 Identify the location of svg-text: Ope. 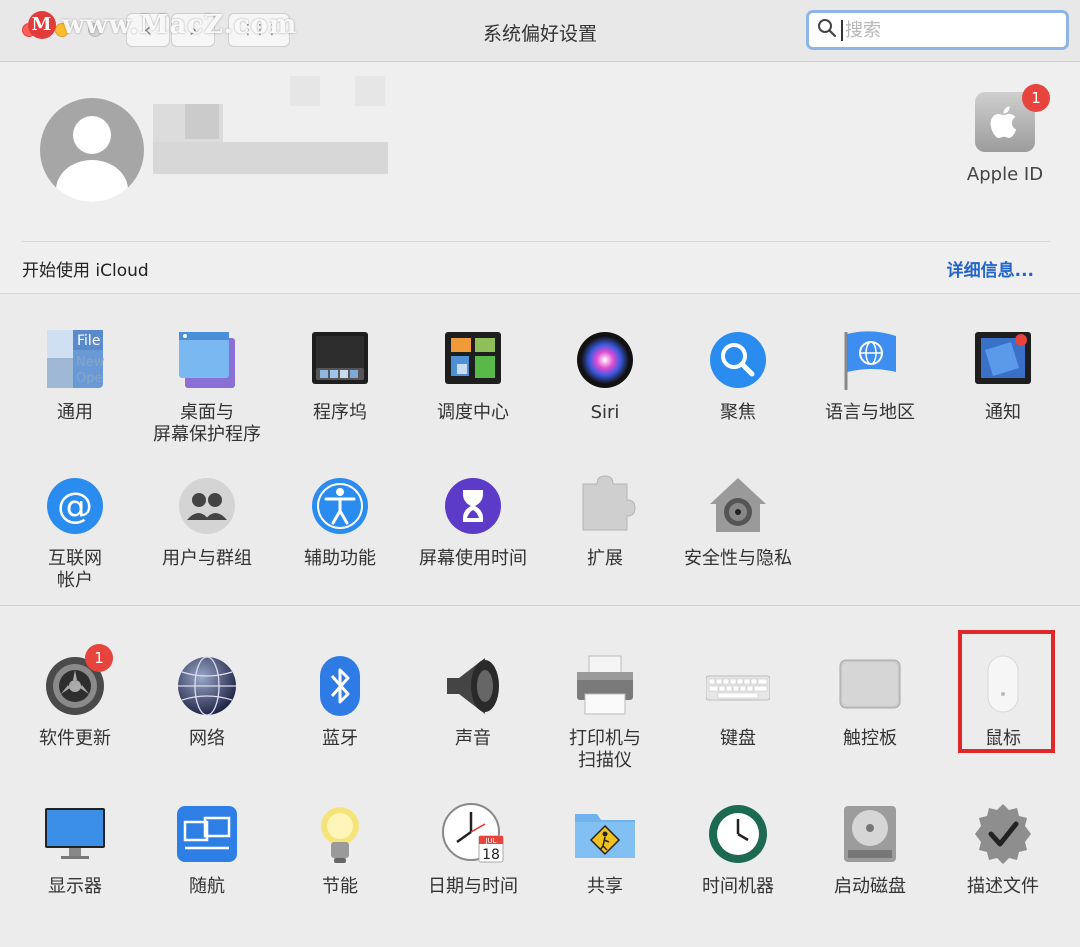
(89, 378).